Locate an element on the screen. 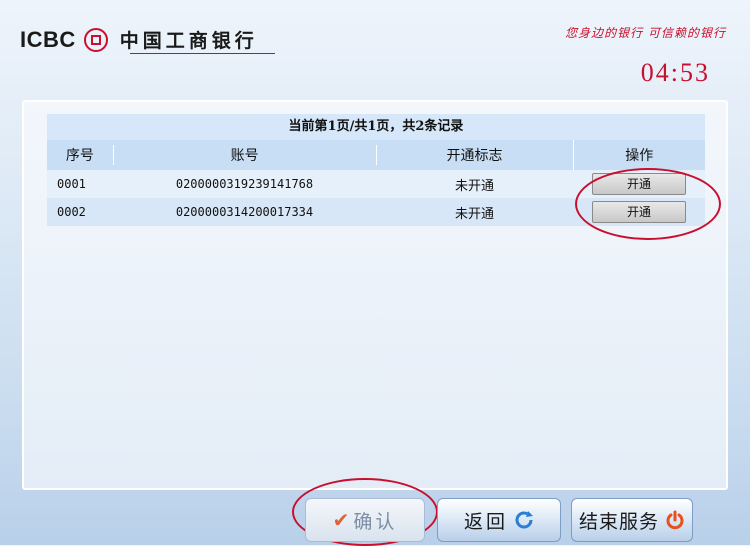  column-header-account: 账号 is located at coordinates (244, 155).